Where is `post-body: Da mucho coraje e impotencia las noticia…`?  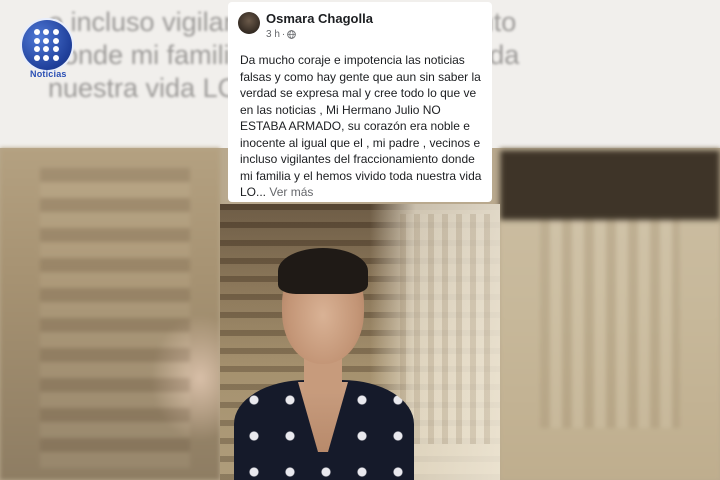 post-body: Da mucho coraje e impotencia las noticia… is located at coordinates (364, 126).